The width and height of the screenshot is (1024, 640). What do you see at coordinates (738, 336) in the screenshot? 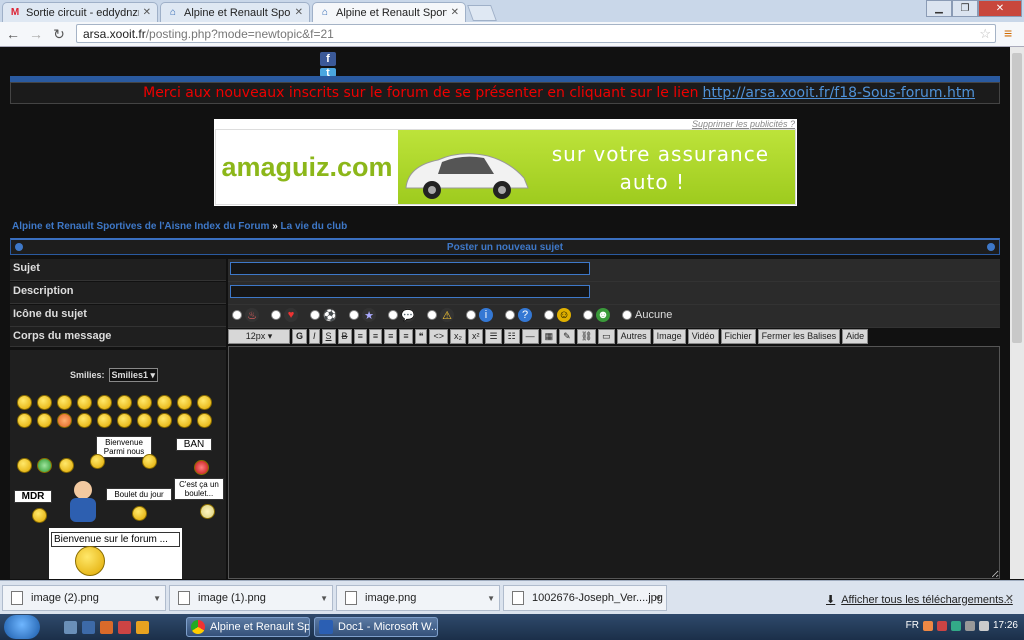
I see `fichier-button: Fichier` at bounding box center [738, 336].